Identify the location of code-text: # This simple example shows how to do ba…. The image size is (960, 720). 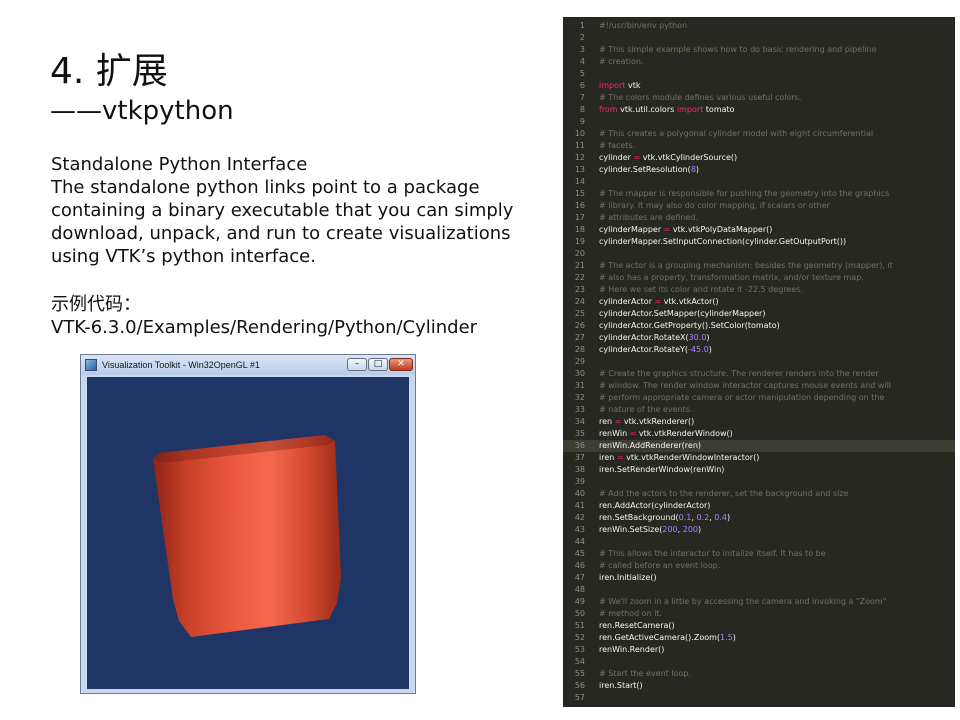
(738, 50).